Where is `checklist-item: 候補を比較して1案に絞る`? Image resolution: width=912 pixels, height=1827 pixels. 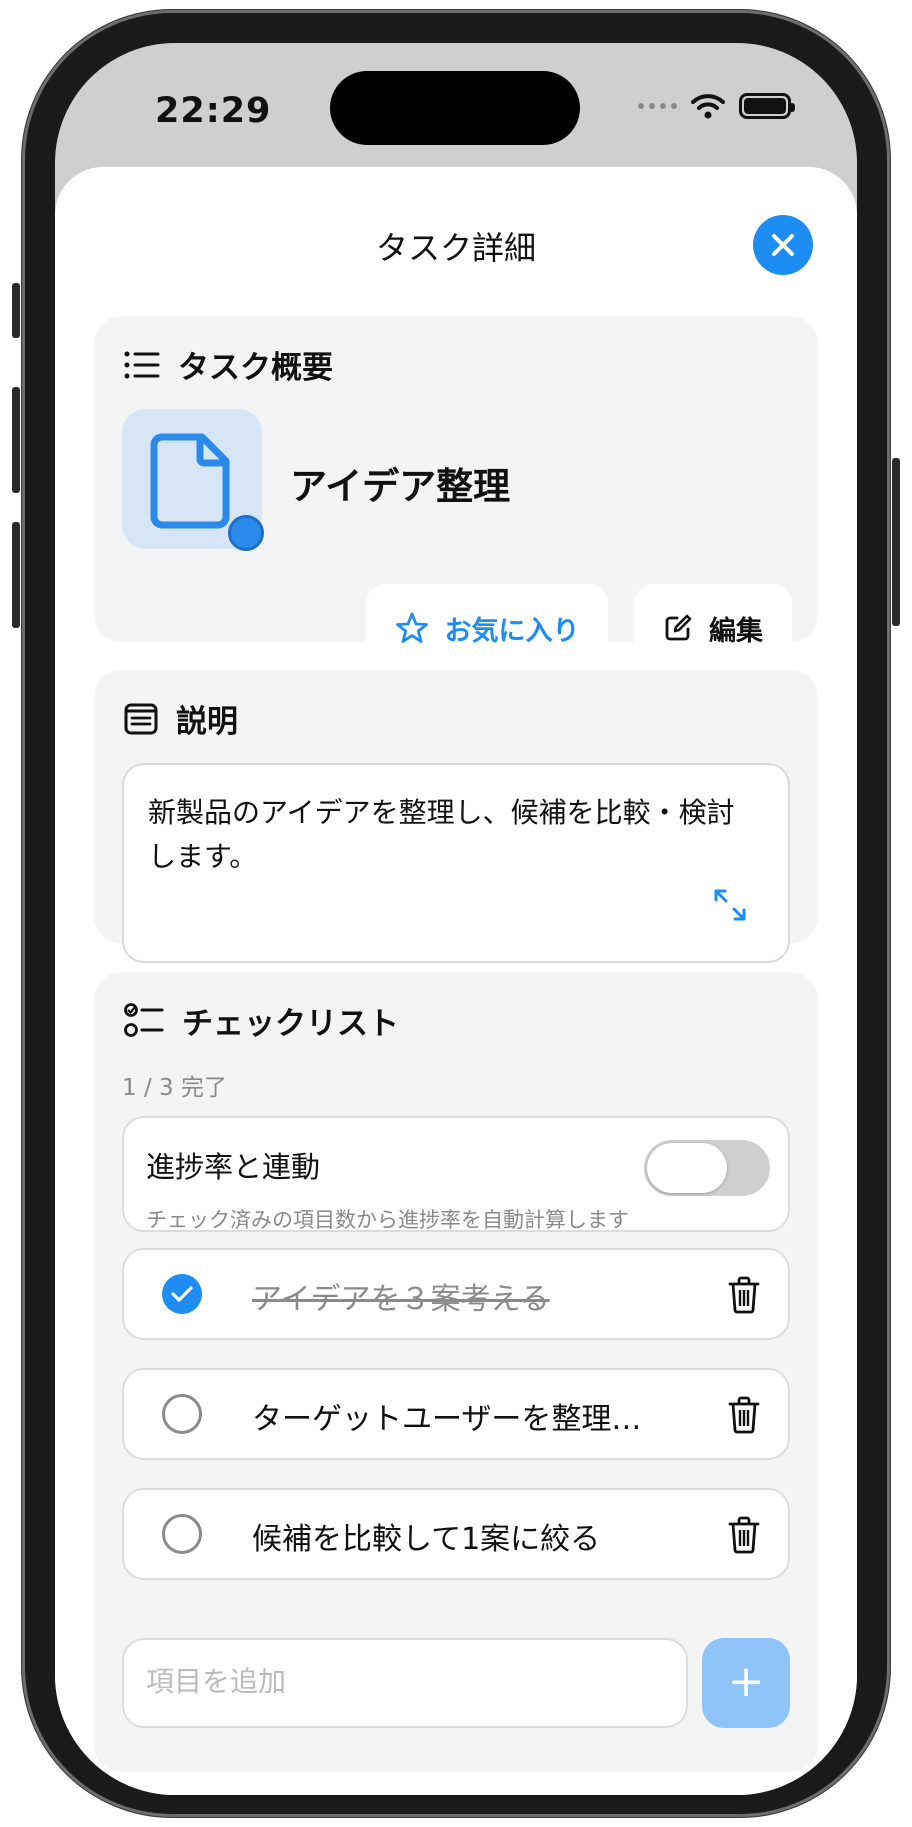 checklist-item: 候補を比較して1案に絞る is located at coordinates (456, 1534).